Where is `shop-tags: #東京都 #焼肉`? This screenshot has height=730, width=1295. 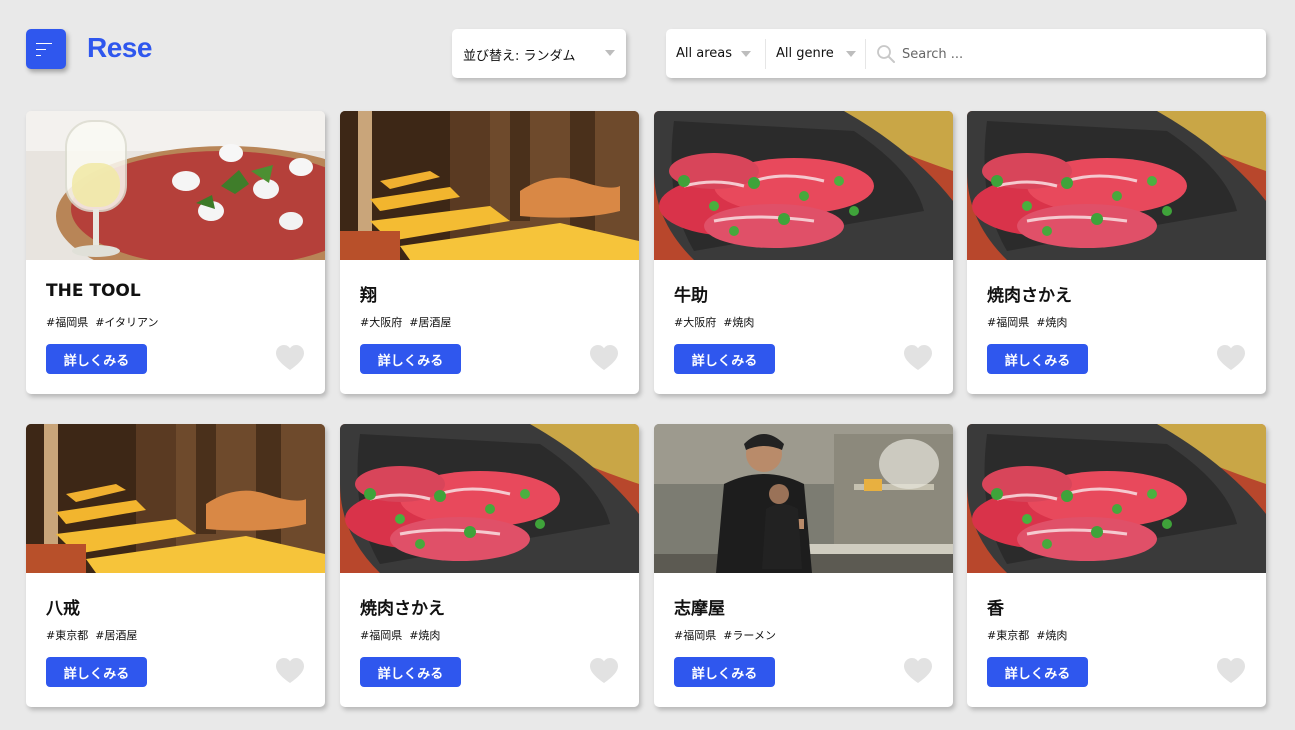 shop-tags: #東京都 #焼肉 is located at coordinates (1030, 635).